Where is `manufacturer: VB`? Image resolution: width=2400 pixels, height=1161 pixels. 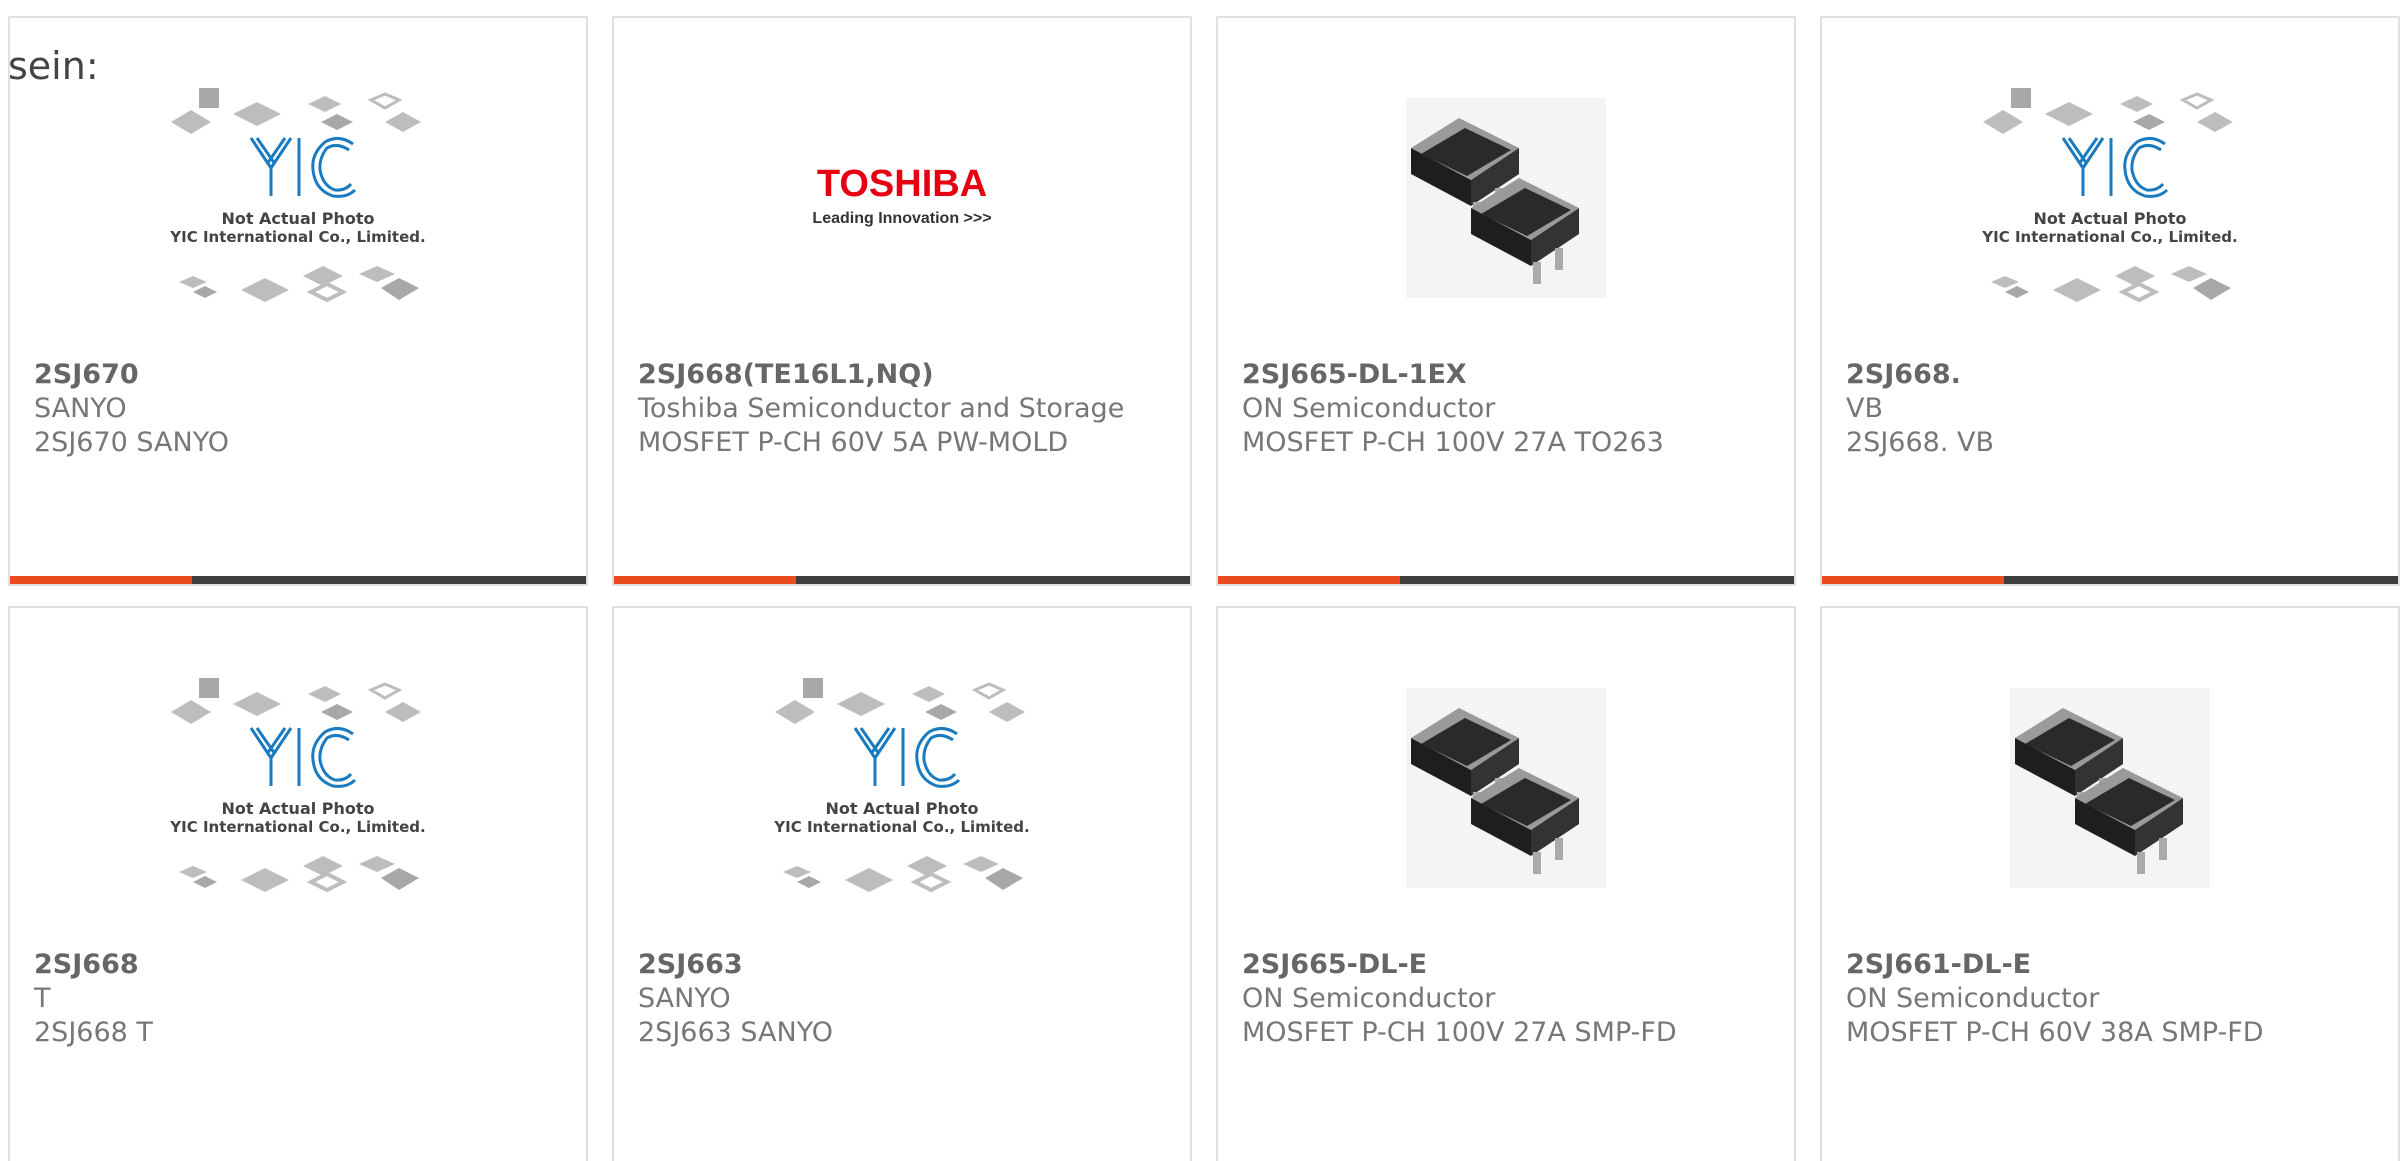 manufacturer: VB is located at coordinates (1864, 408).